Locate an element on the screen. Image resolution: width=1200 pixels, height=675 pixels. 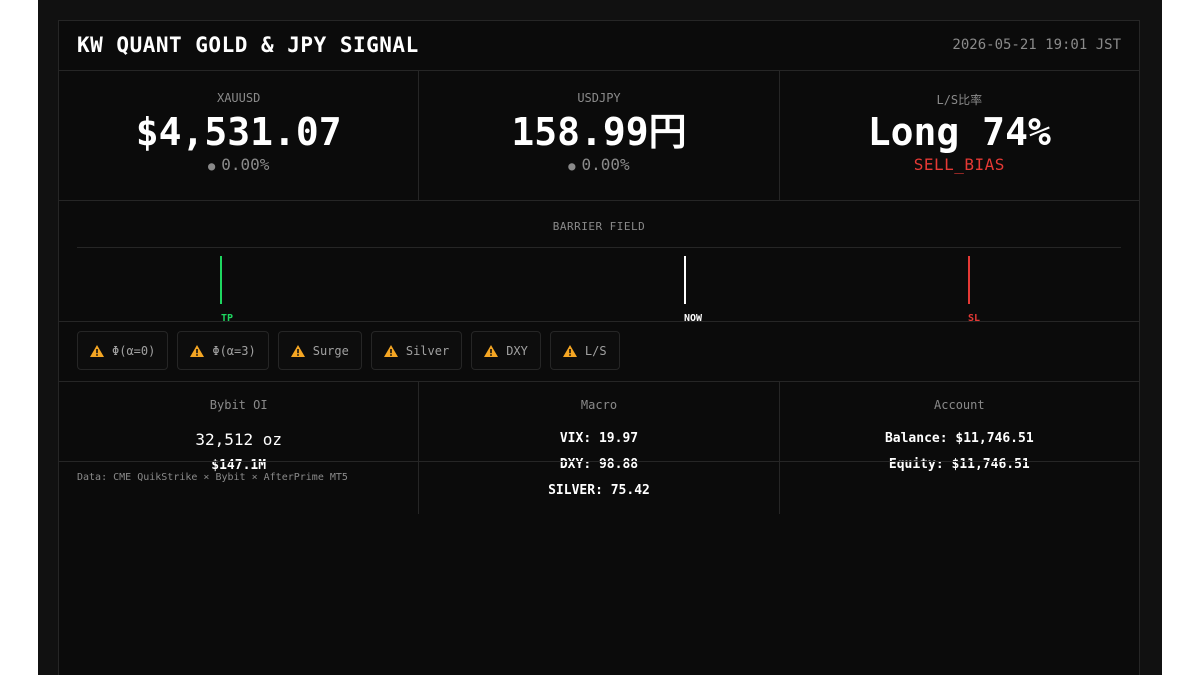
barrier-divider is located at coordinates (599, 247).